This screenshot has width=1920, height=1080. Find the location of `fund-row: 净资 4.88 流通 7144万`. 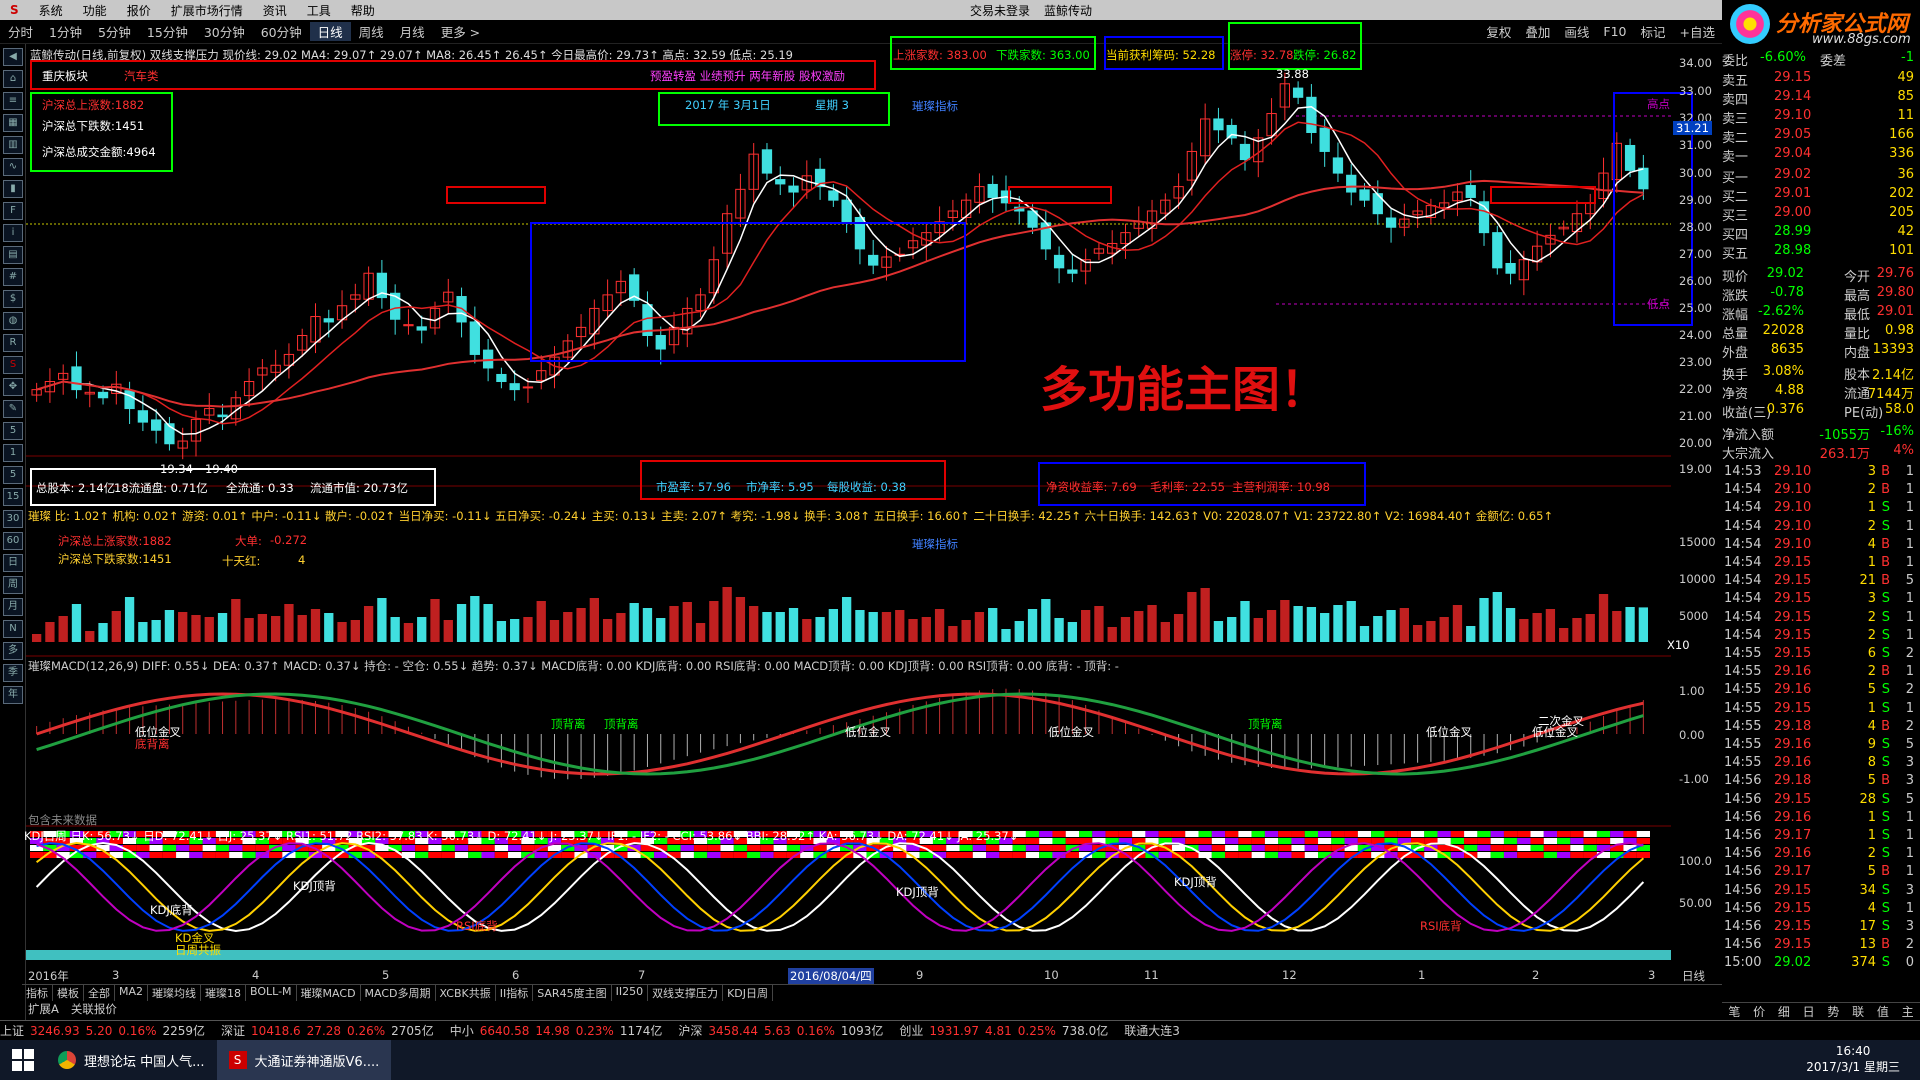

fund-row: 净资 4.88 流通 7144万 is located at coordinates (1821, 392).